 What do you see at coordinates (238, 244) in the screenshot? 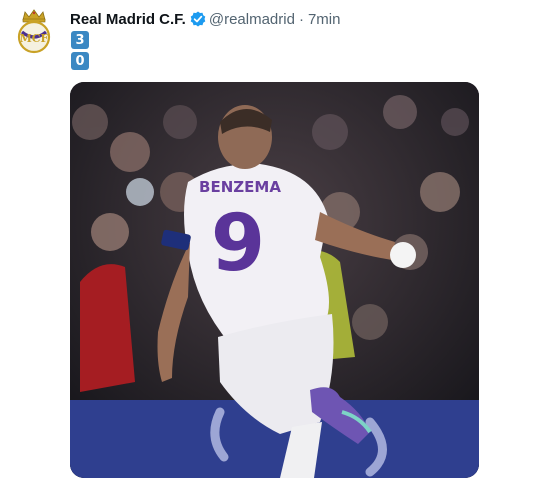
I see `jersey-number: 9` at bounding box center [238, 244].